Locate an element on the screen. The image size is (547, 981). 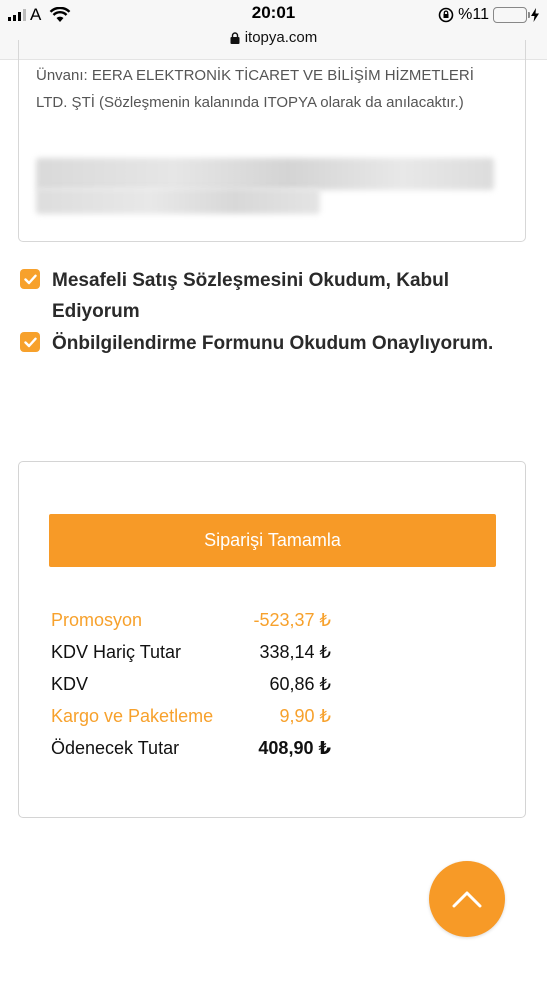
rotation-lock-icon is located at coordinates (446, 15).